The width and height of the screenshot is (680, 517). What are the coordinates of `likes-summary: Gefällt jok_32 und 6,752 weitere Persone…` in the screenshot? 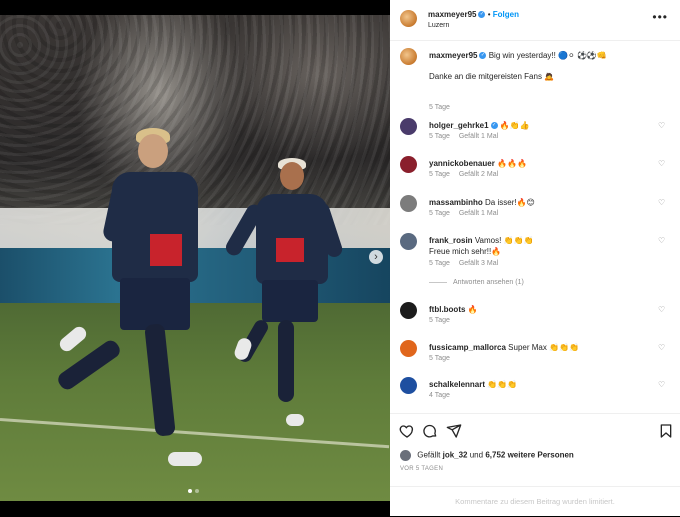 It's located at (487, 455).